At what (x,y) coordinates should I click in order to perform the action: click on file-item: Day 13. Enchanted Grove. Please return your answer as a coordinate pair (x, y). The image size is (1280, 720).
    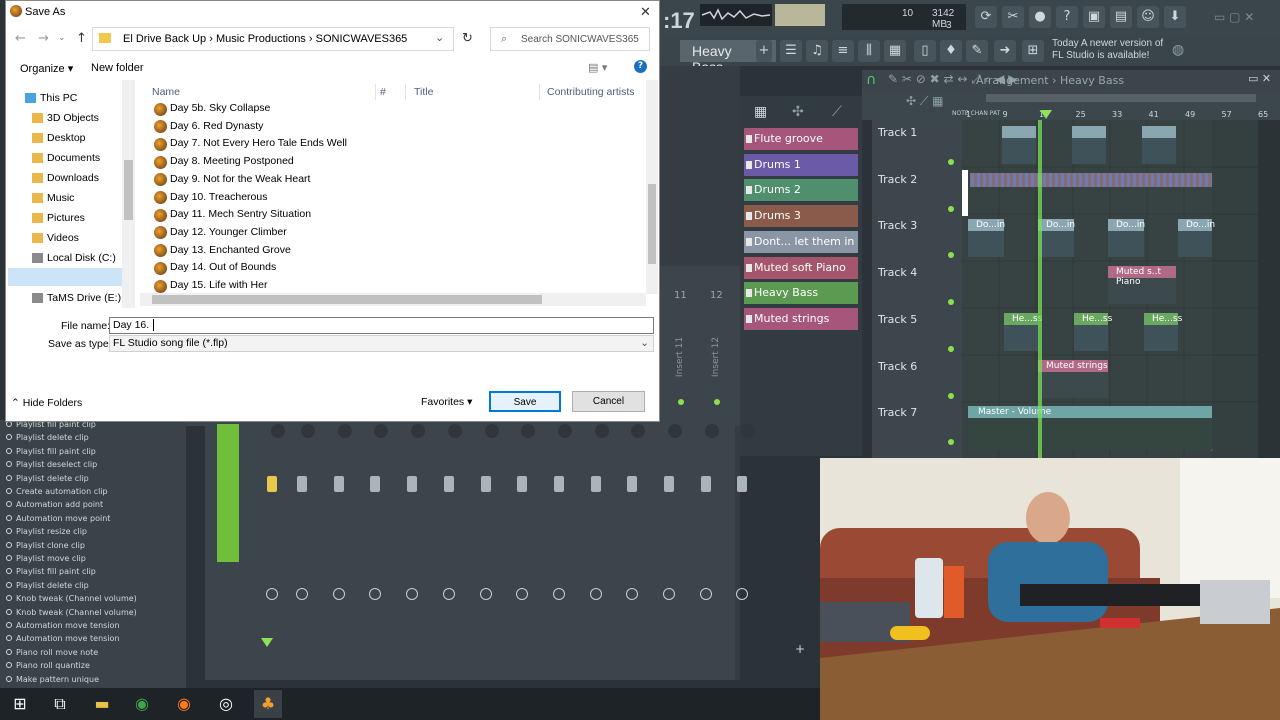
    Looking at the image, I should click on (230, 250).